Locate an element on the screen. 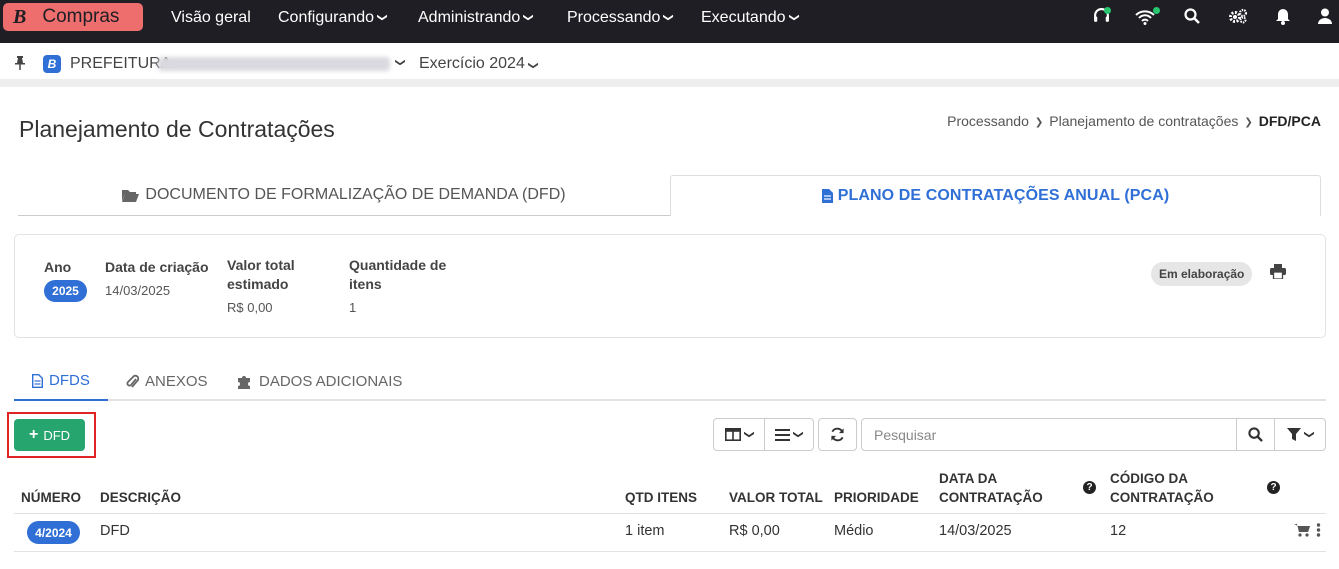  row-valor: R$ 0,00 is located at coordinates (754, 531).